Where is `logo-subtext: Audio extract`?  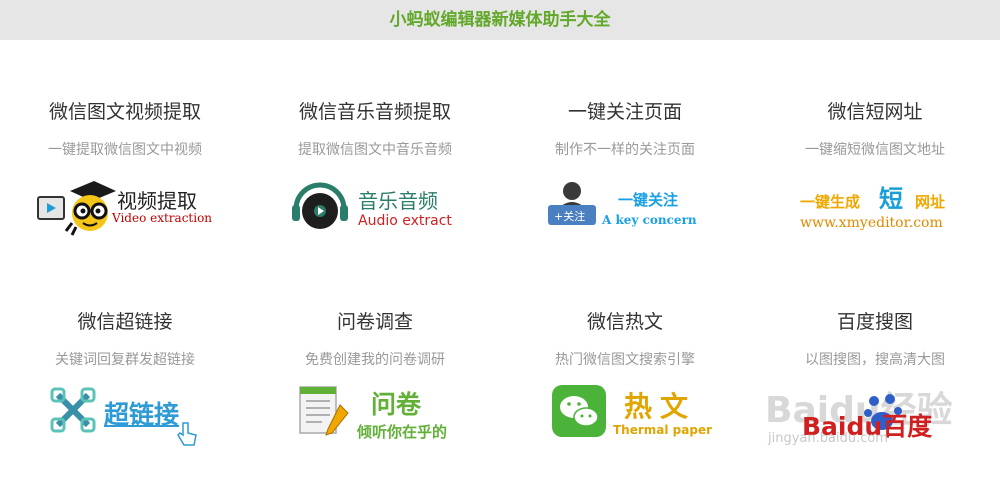 logo-subtext: Audio extract is located at coordinates (405, 221).